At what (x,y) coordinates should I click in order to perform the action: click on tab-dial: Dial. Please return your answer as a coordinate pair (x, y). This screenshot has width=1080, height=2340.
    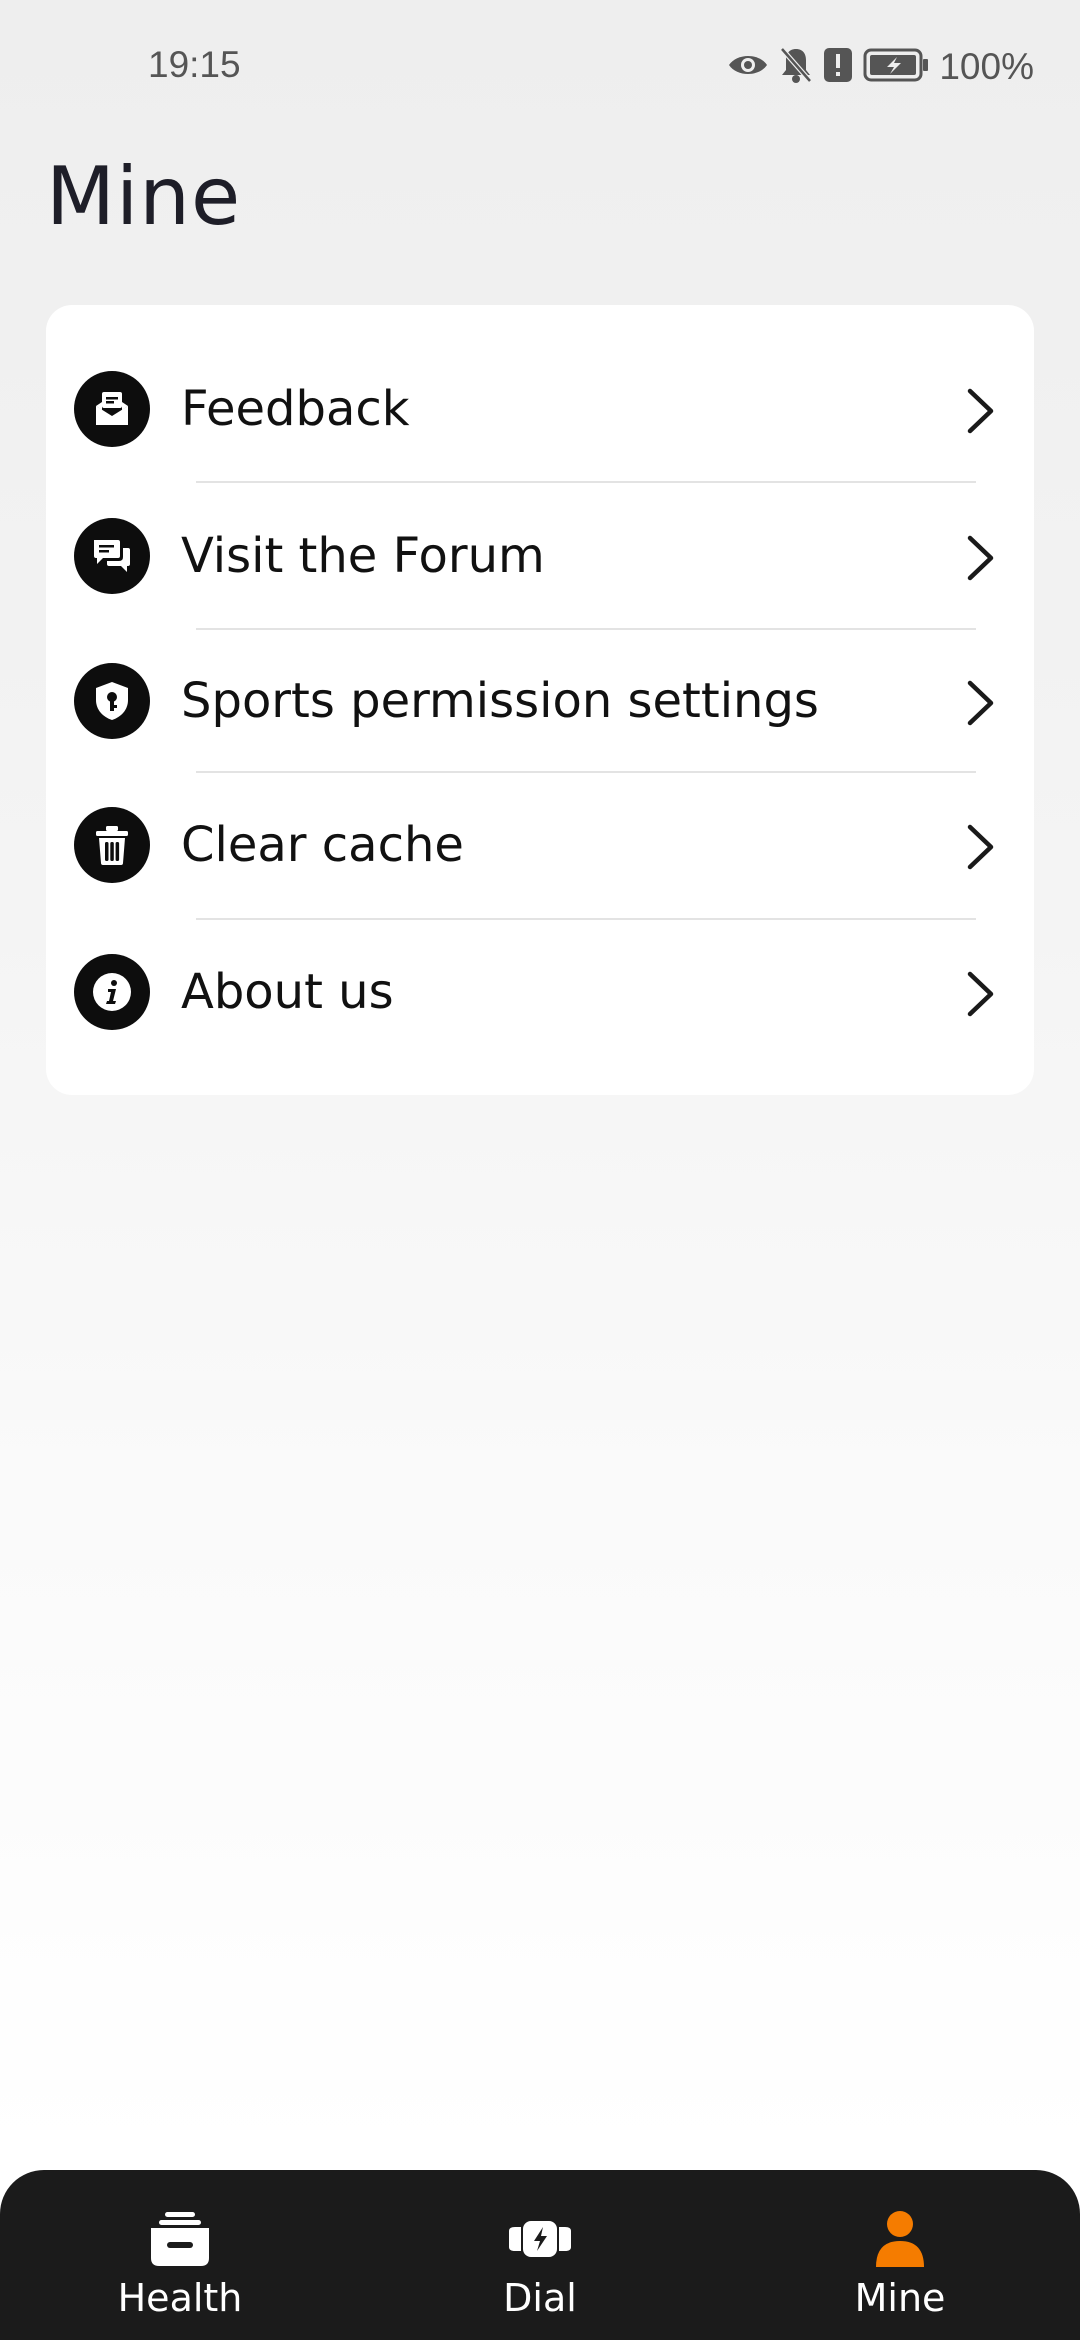
    Looking at the image, I should click on (540, 2255).